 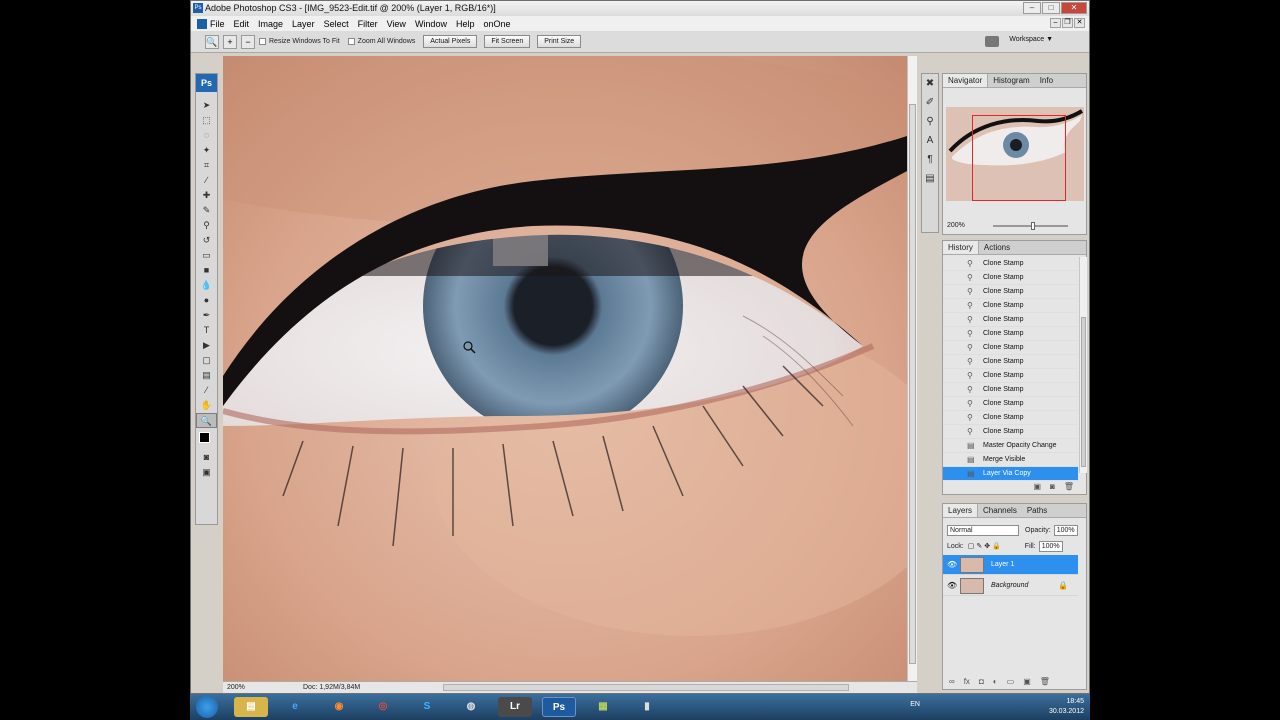 I want to click on menu-image: Image, so click(x=270, y=24).